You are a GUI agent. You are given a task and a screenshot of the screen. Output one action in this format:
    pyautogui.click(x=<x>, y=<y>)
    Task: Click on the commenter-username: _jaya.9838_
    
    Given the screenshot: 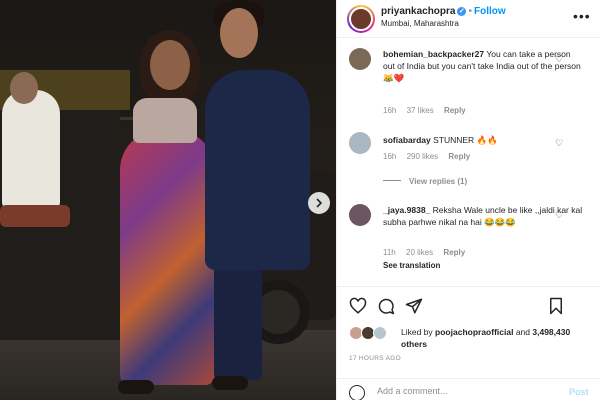 What is the action you would take?
    pyautogui.click(x=406, y=210)
    